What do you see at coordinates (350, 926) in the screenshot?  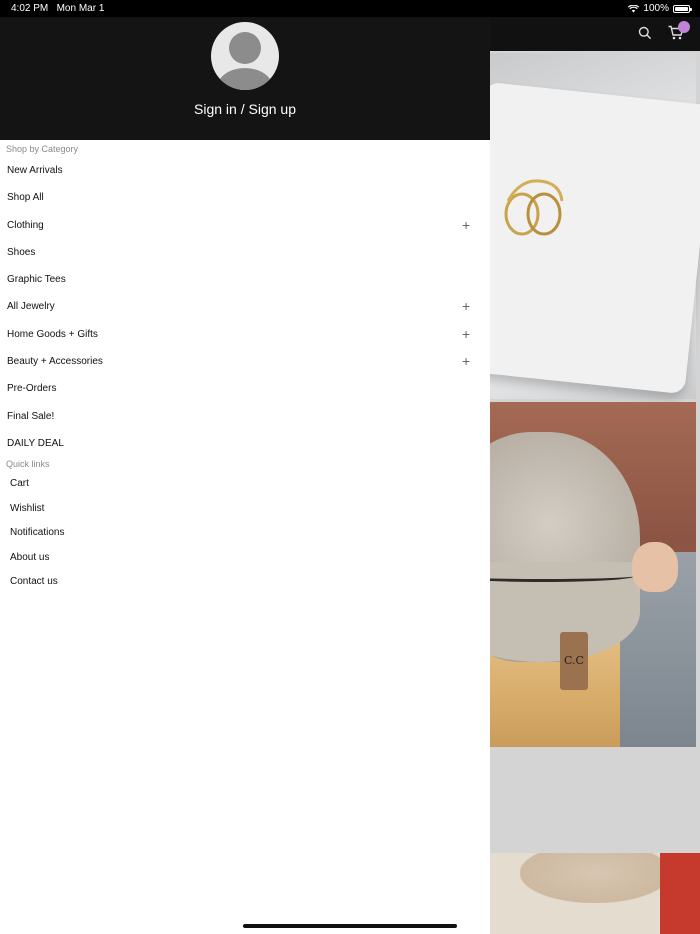 I see `home-indicator` at bounding box center [350, 926].